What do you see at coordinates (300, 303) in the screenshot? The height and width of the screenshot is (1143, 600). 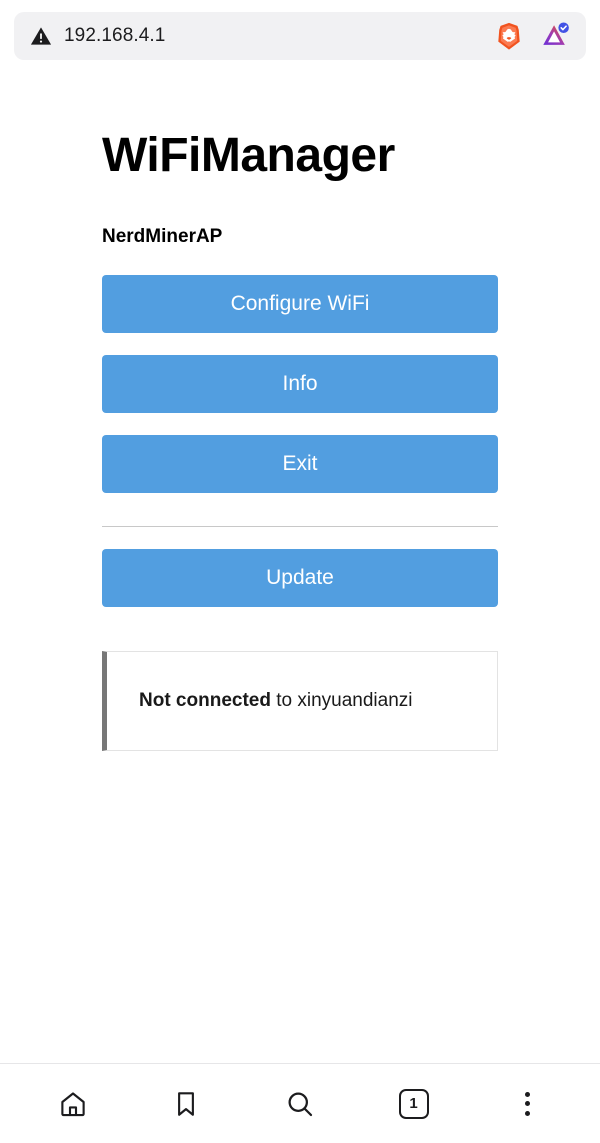 I see `configure-wifi-button: Configure WiFi` at bounding box center [300, 303].